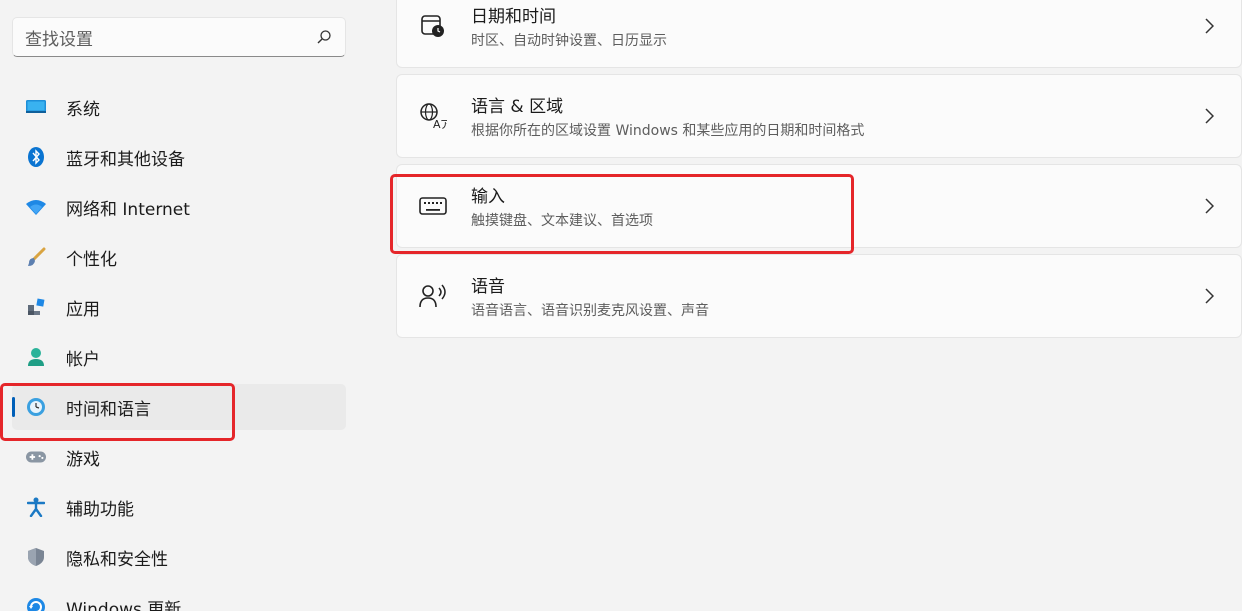  What do you see at coordinates (83, 459) in the screenshot?
I see `sidebar-item-label: 游戏` at bounding box center [83, 459].